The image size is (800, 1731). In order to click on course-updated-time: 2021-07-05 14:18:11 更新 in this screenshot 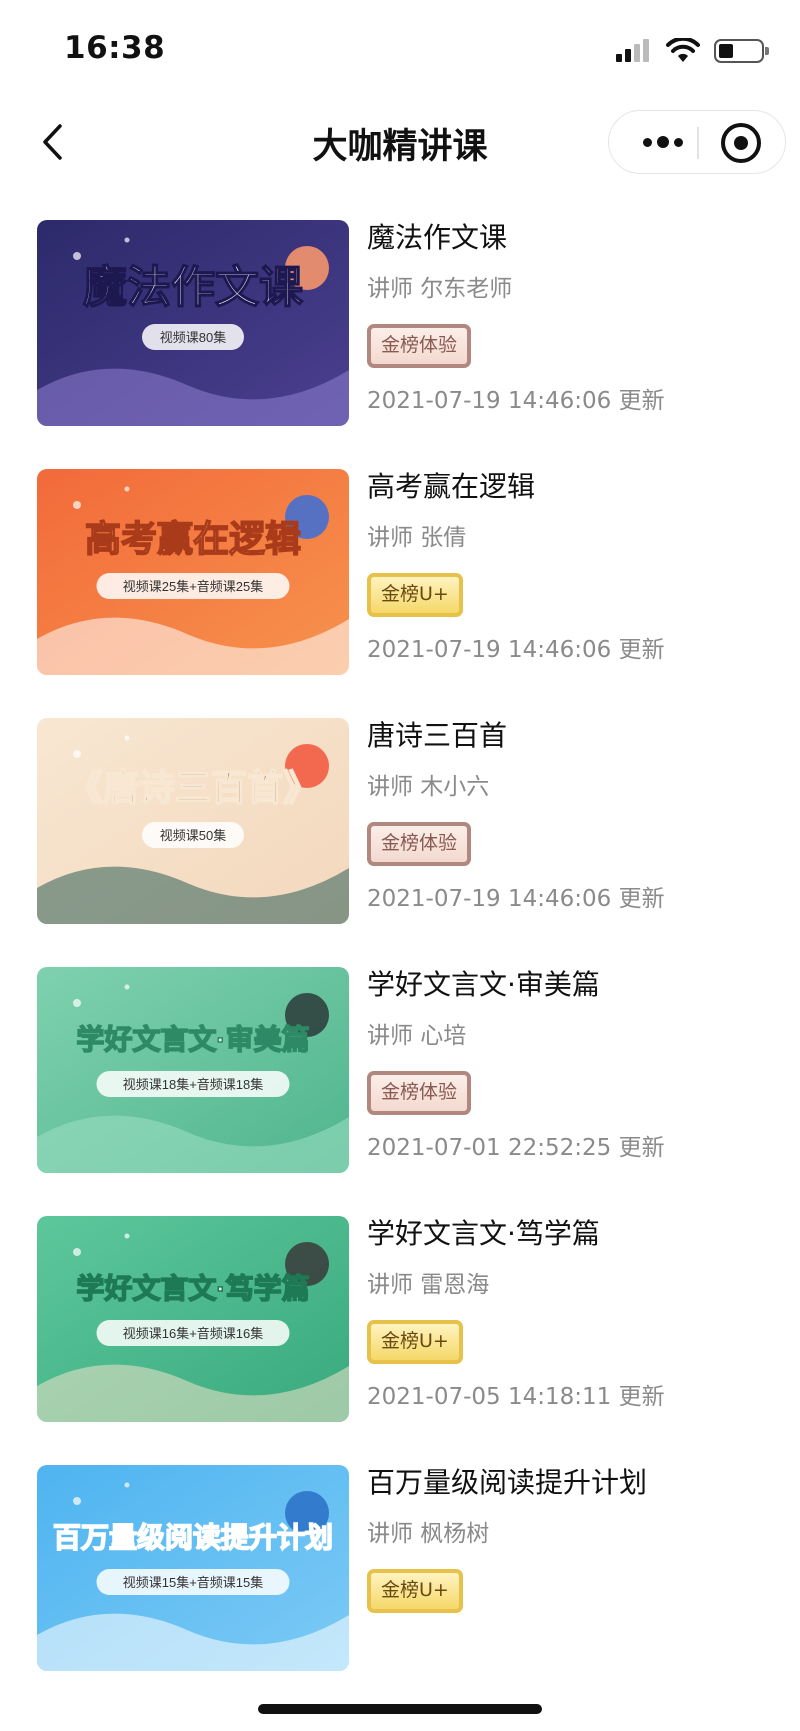, I will do `click(516, 1397)`.